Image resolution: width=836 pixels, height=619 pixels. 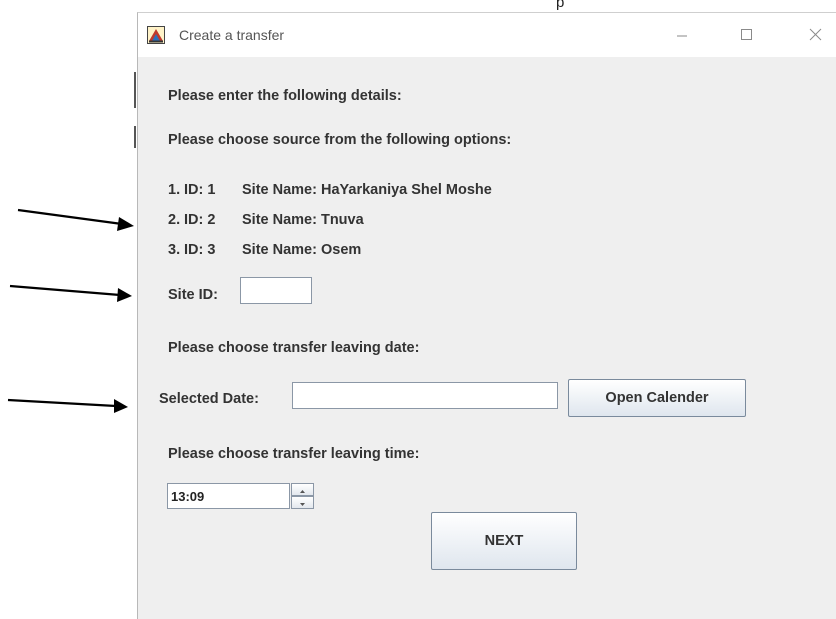 What do you see at coordinates (200, 220) in the screenshot?
I see `site-option-id: ID: 2` at bounding box center [200, 220].